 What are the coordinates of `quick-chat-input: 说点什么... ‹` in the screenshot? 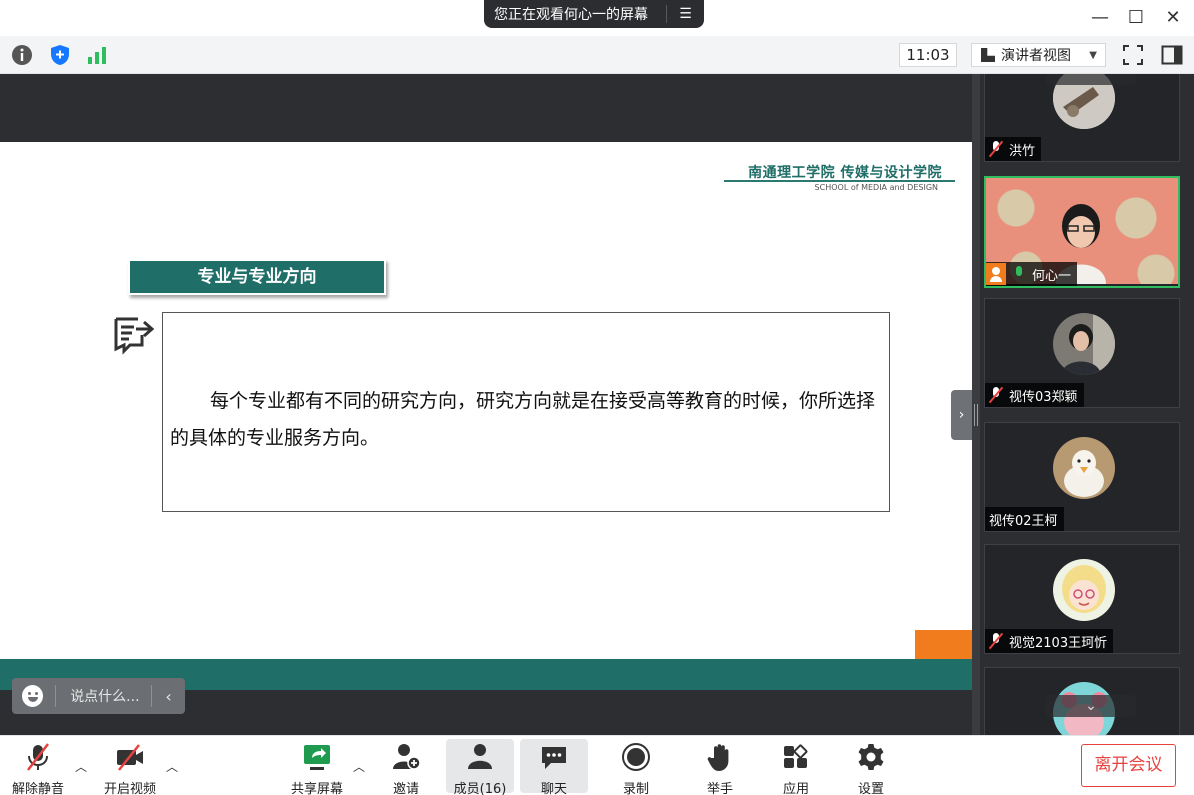 It's located at (98, 696).